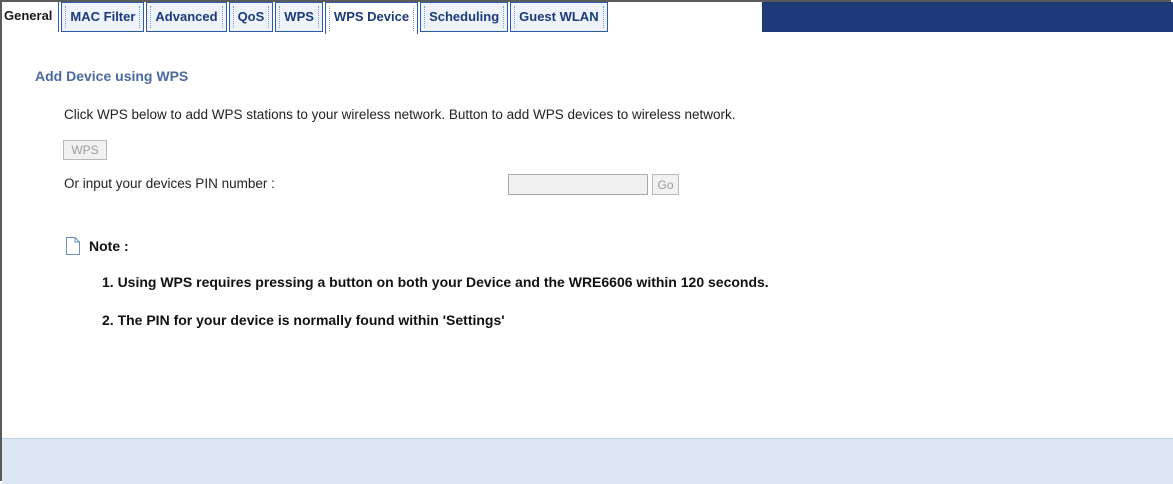 The image size is (1173, 484). What do you see at coordinates (665, 184) in the screenshot?
I see `go-button: Go` at bounding box center [665, 184].